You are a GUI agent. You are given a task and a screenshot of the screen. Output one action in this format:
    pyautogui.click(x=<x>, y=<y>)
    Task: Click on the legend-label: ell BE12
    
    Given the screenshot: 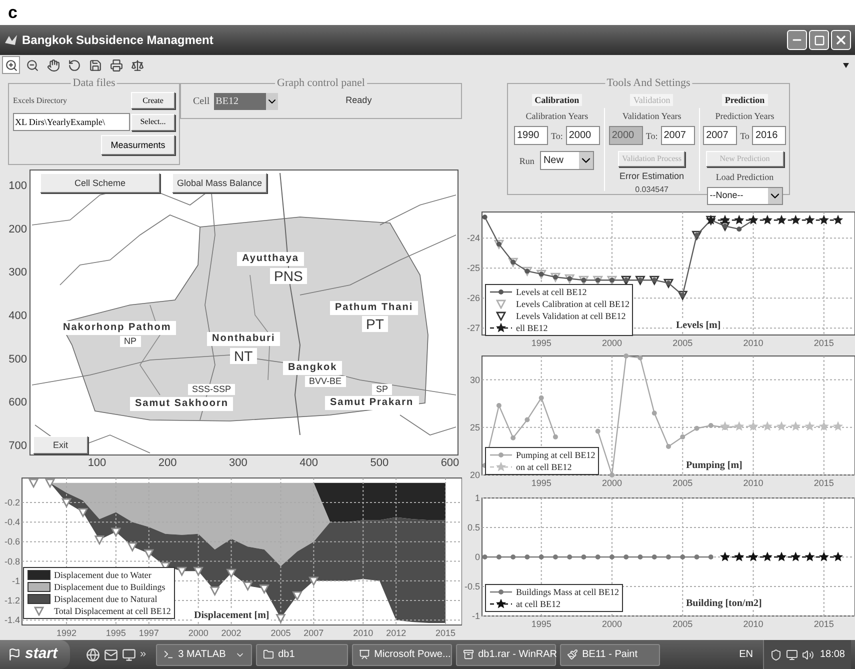 What is the action you would take?
    pyautogui.click(x=532, y=328)
    